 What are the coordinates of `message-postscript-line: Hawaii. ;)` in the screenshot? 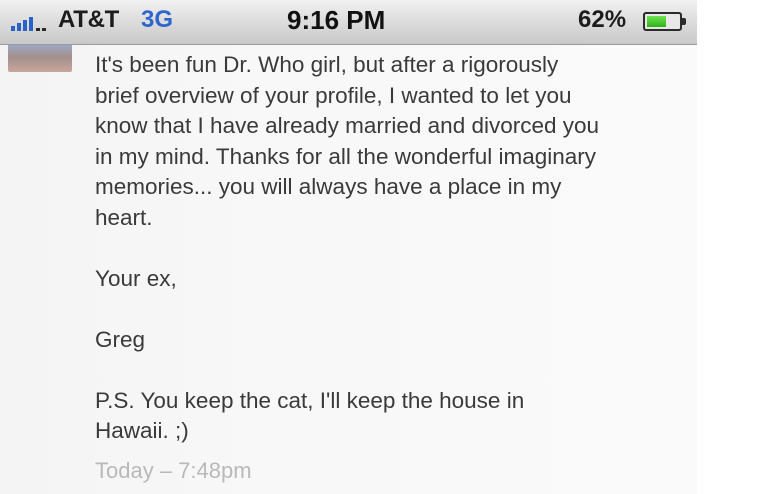 It's located at (142, 430).